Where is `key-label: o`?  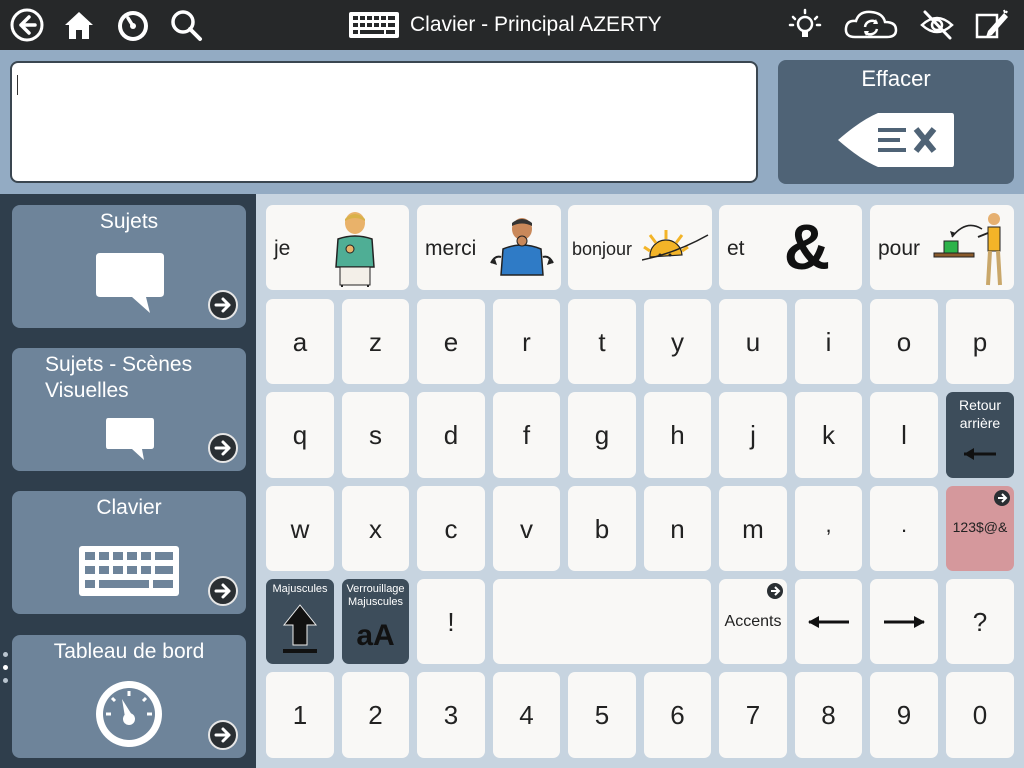
key-label: o is located at coordinates (904, 342).